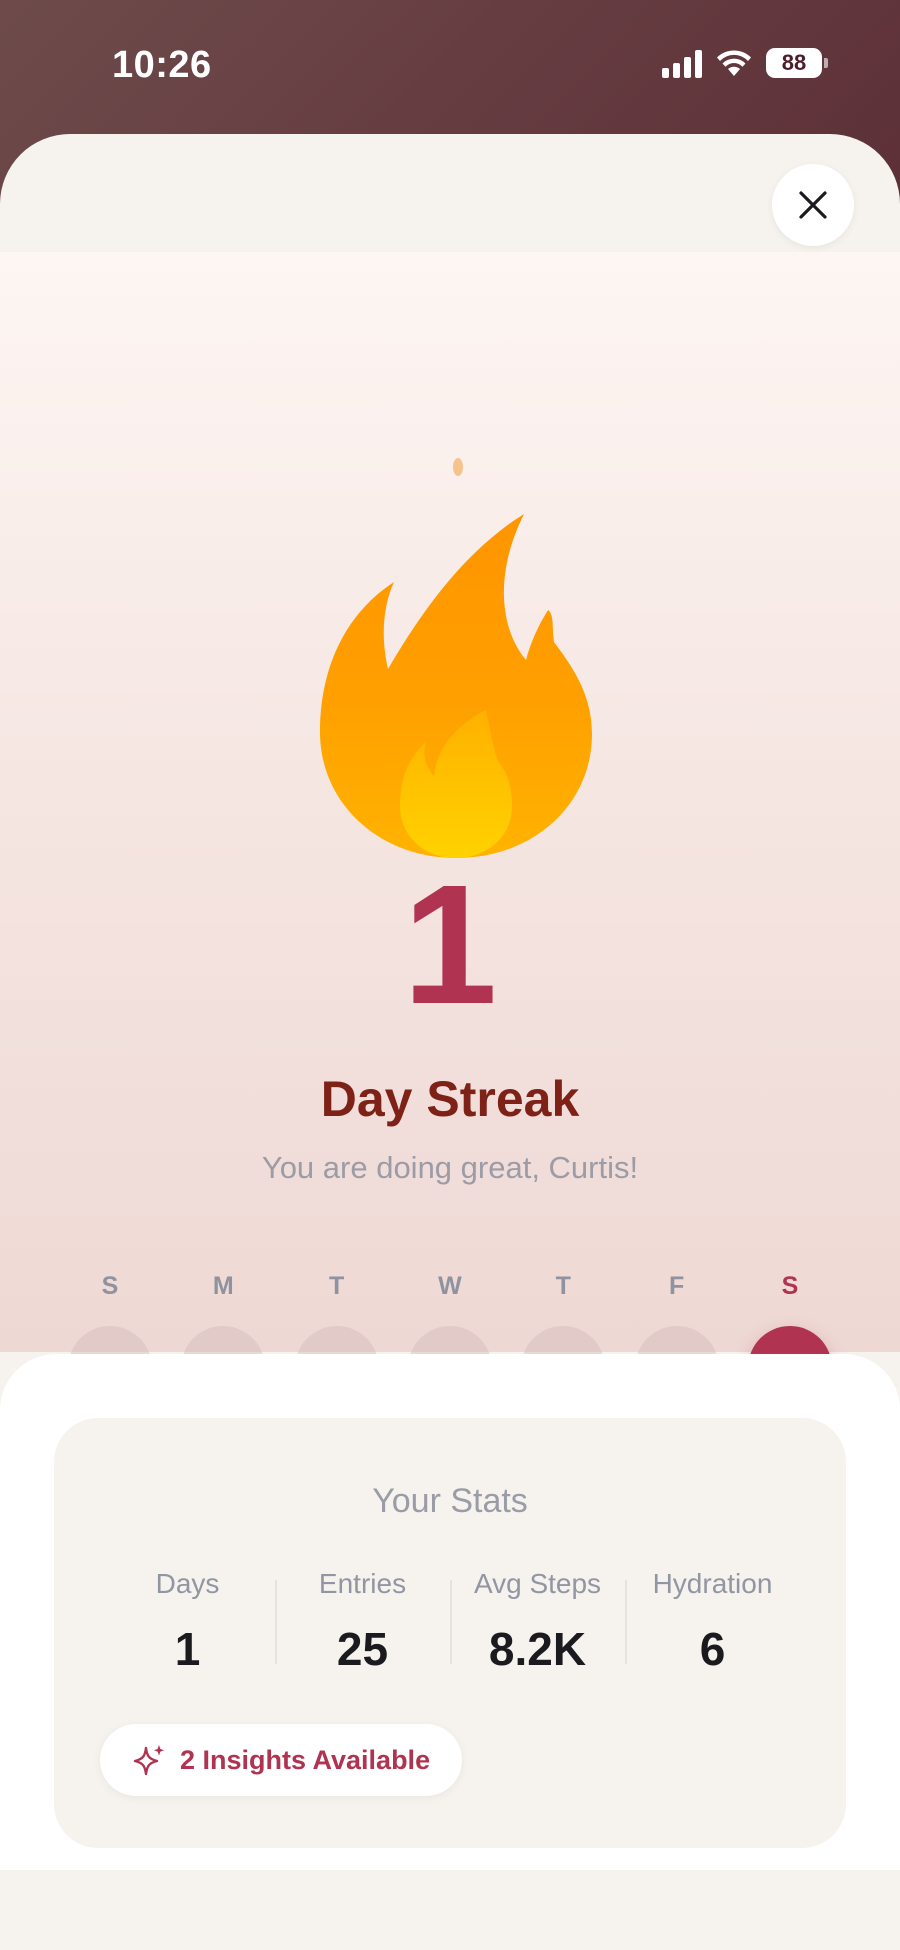 This screenshot has height=1950, width=900. Describe the element at coordinates (456, 686) in the screenshot. I see `flame-icon` at that location.